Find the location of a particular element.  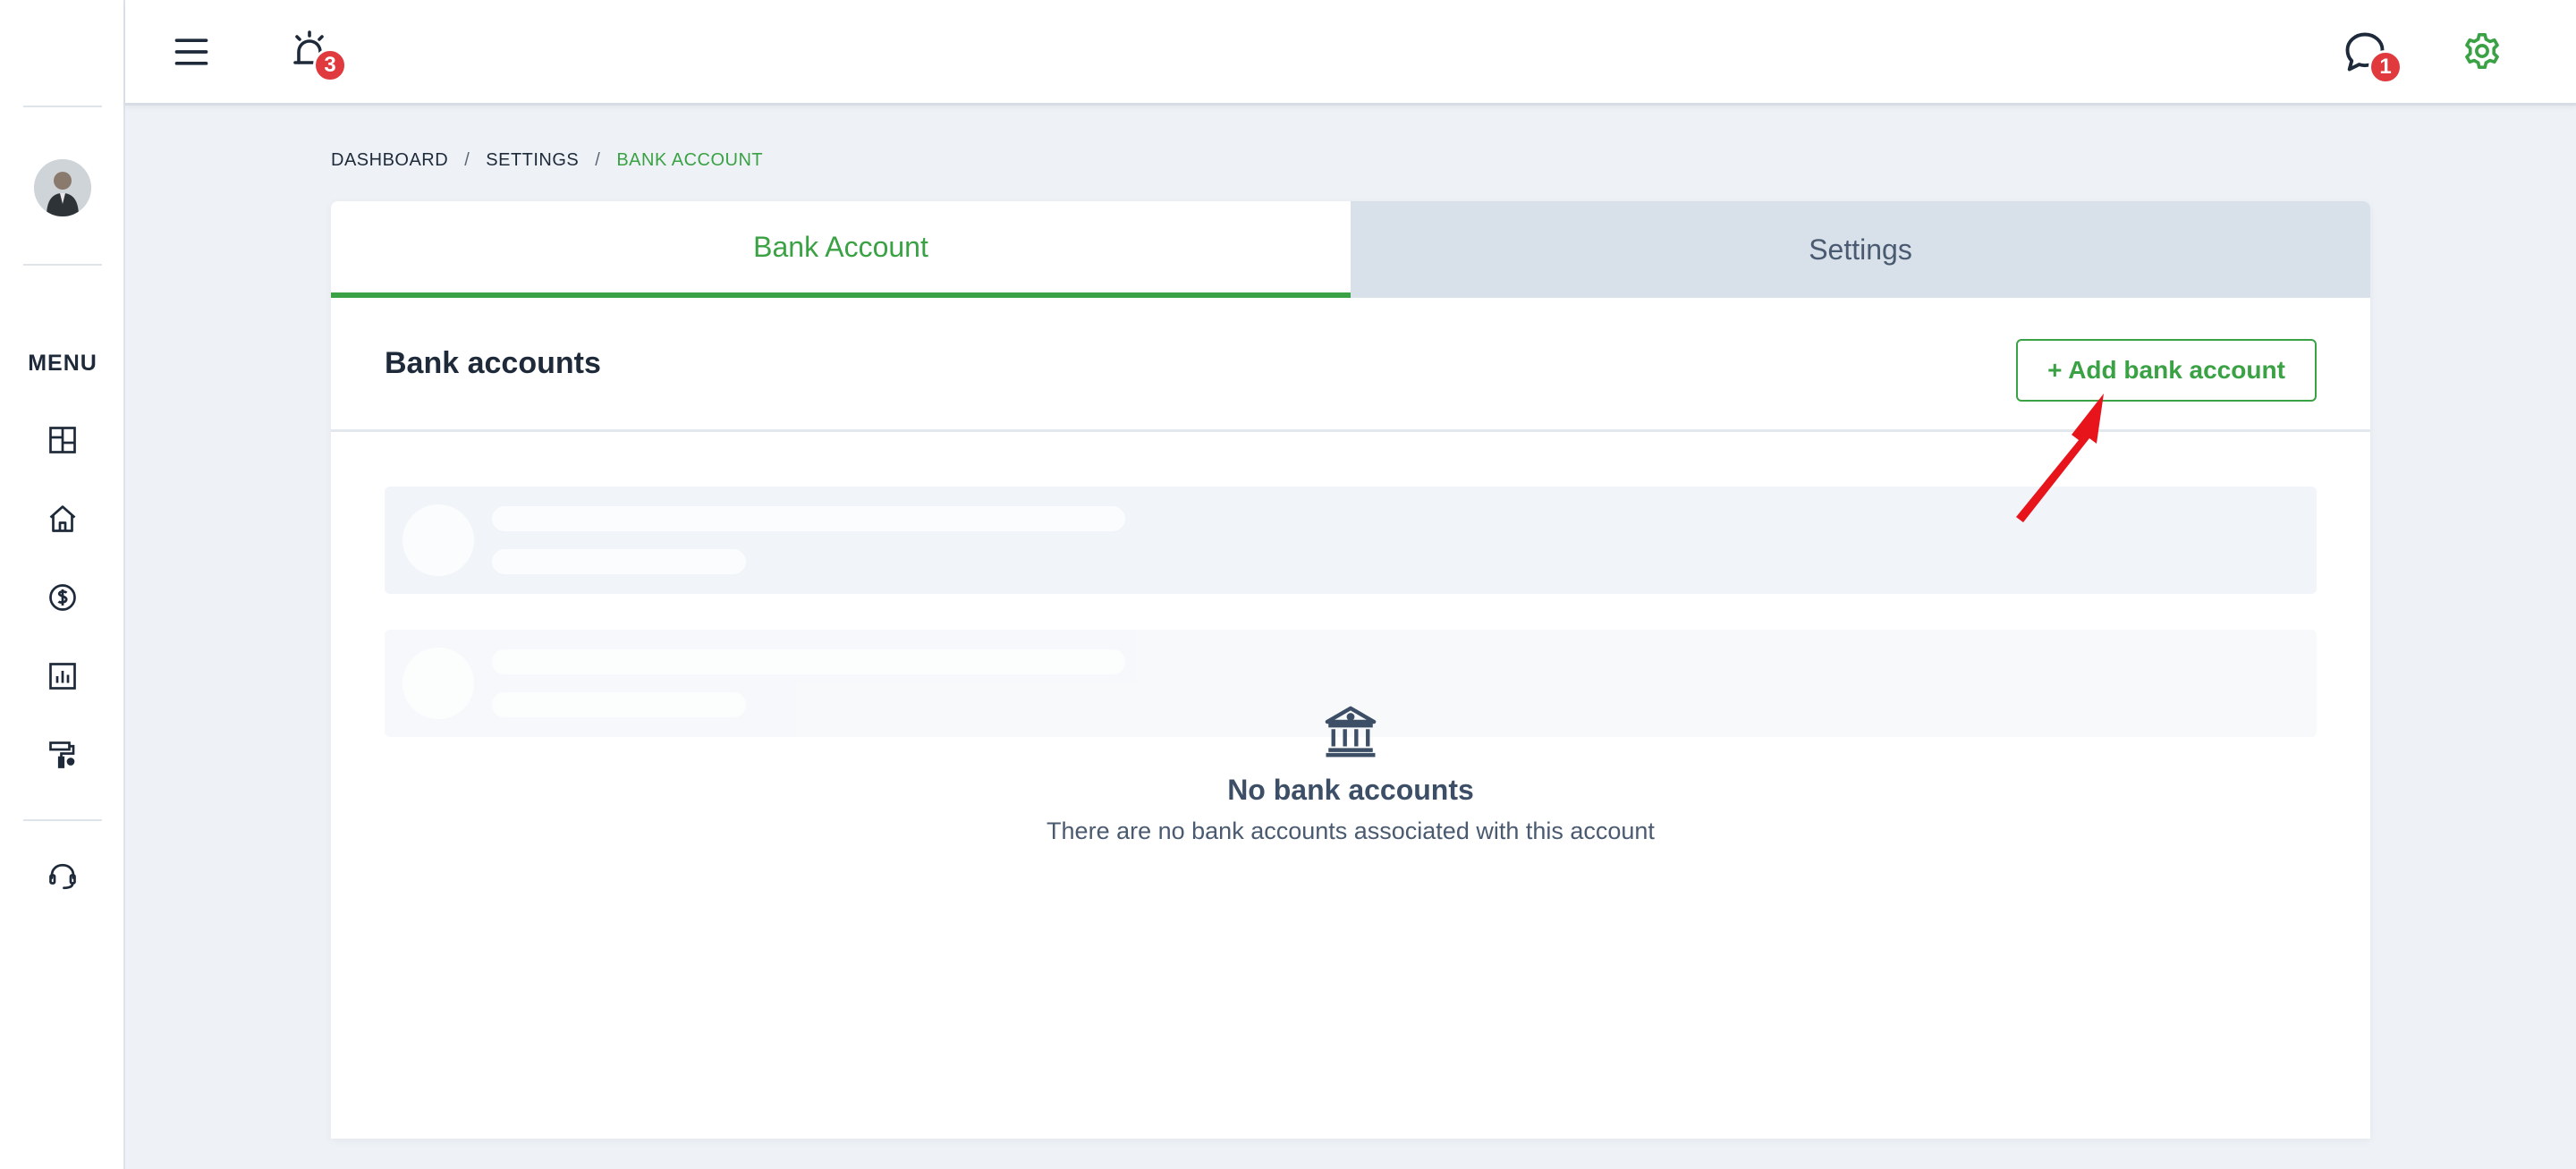

breadcrumb: DASHBOARD / SETTINGS / BANK ACCOUNT is located at coordinates (547, 161).